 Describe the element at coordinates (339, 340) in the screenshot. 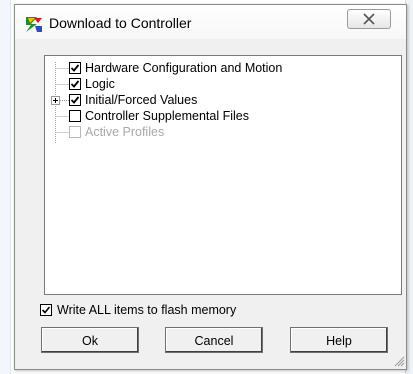

I see `help-button: Help` at that location.